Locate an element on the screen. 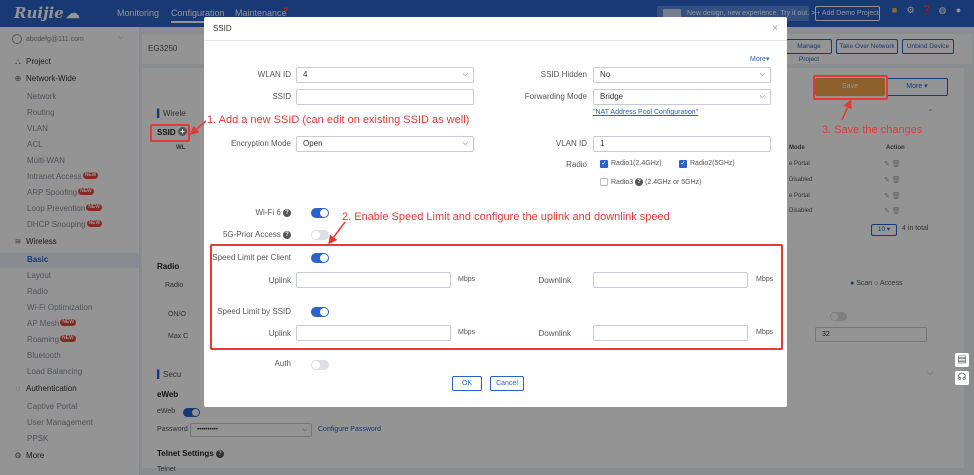 This screenshot has height=475, width=974. arrow-step2 is located at coordinates (337, 233).